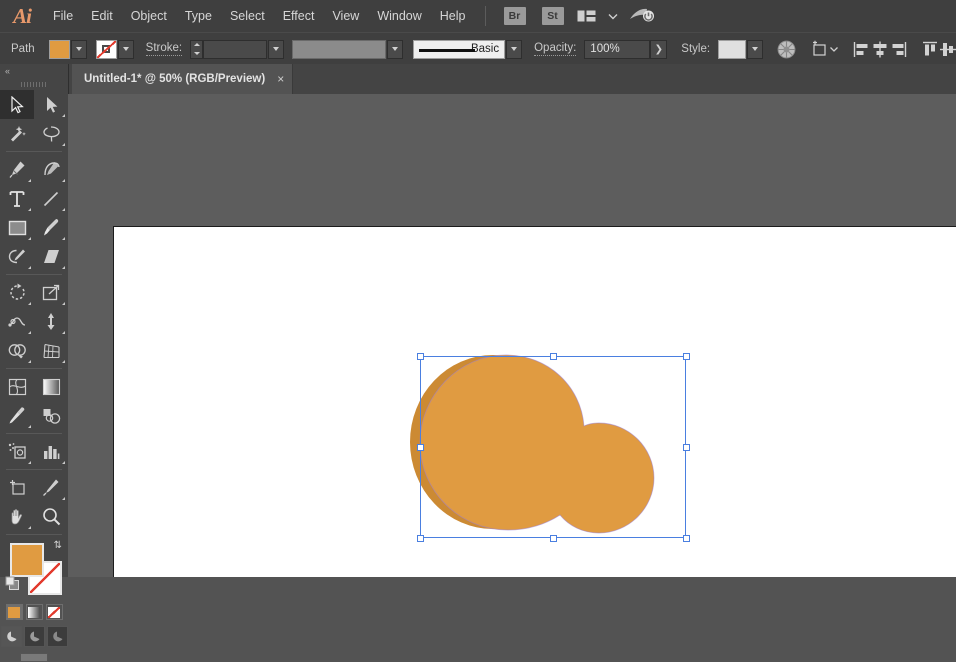 The image size is (956, 662). What do you see at coordinates (686, 538) in the screenshot?
I see `selection-handle-br` at bounding box center [686, 538].